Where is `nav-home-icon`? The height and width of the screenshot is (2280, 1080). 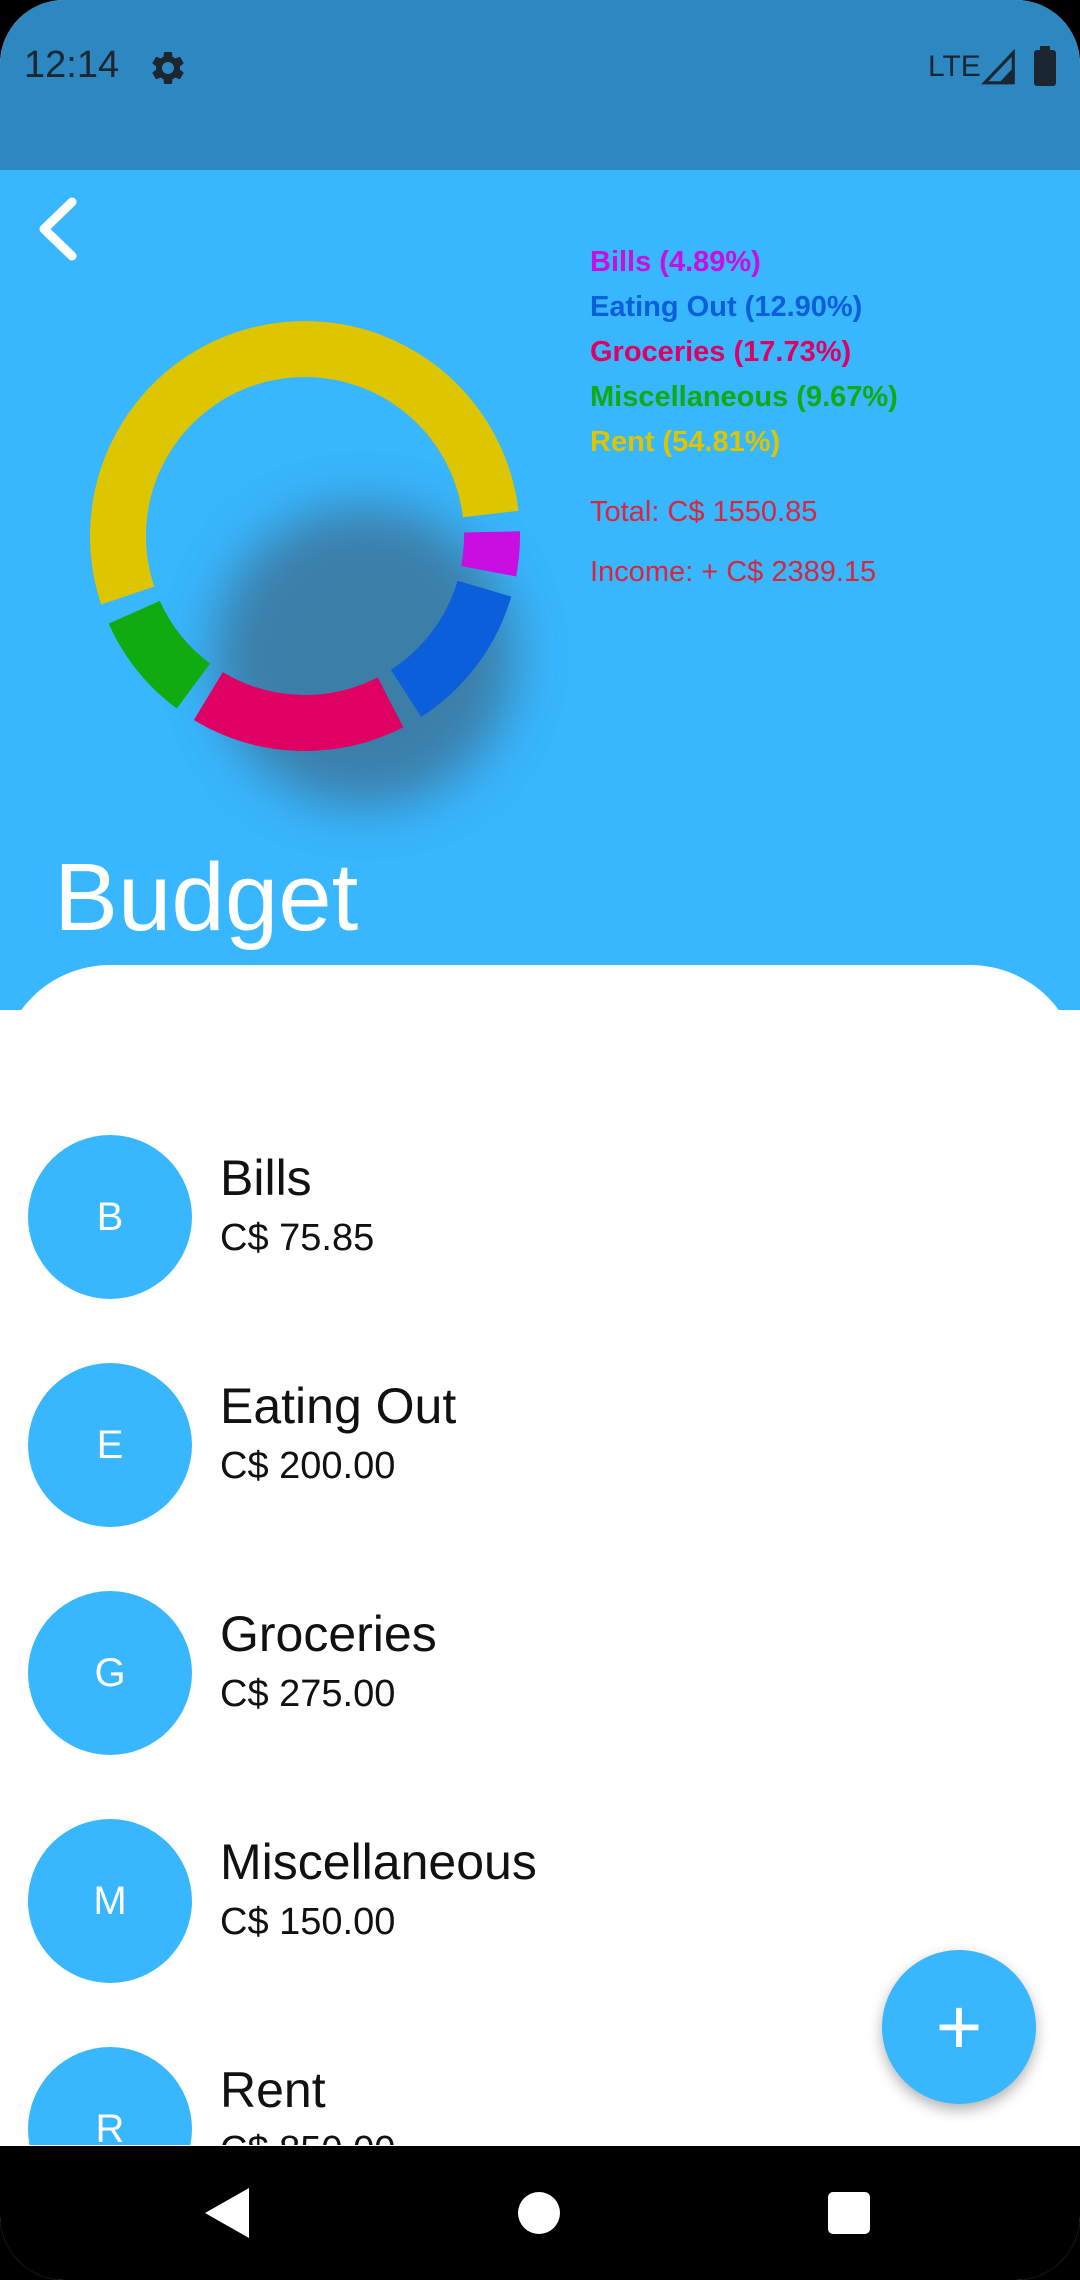
nav-home-icon is located at coordinates (539, 2213).